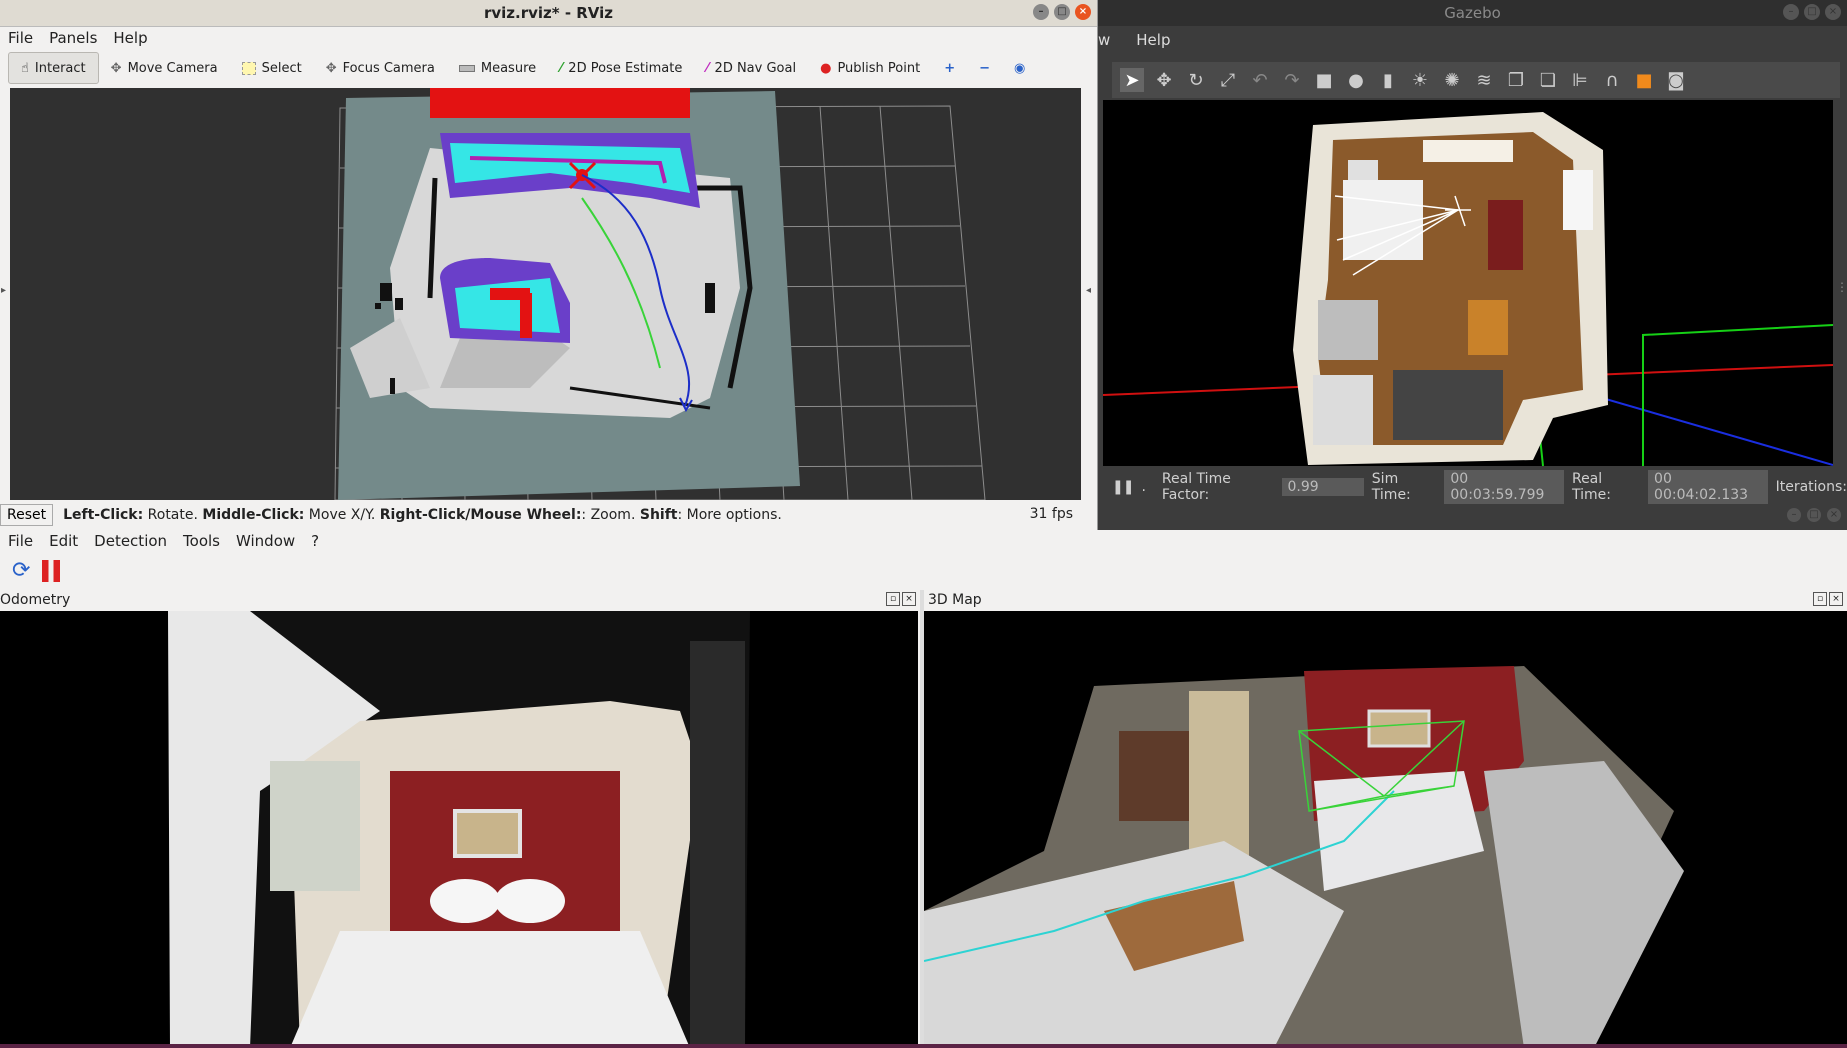  I want to click on gazebo-sidebar-handle-icon: ⋮, so click(1841, 287).